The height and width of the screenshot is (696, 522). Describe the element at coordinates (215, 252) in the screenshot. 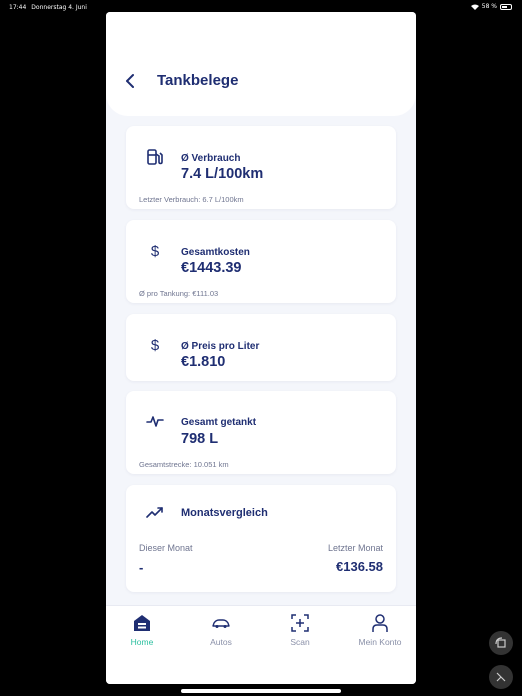

I see `total-cost-label: Gesamtkosten` at that location.